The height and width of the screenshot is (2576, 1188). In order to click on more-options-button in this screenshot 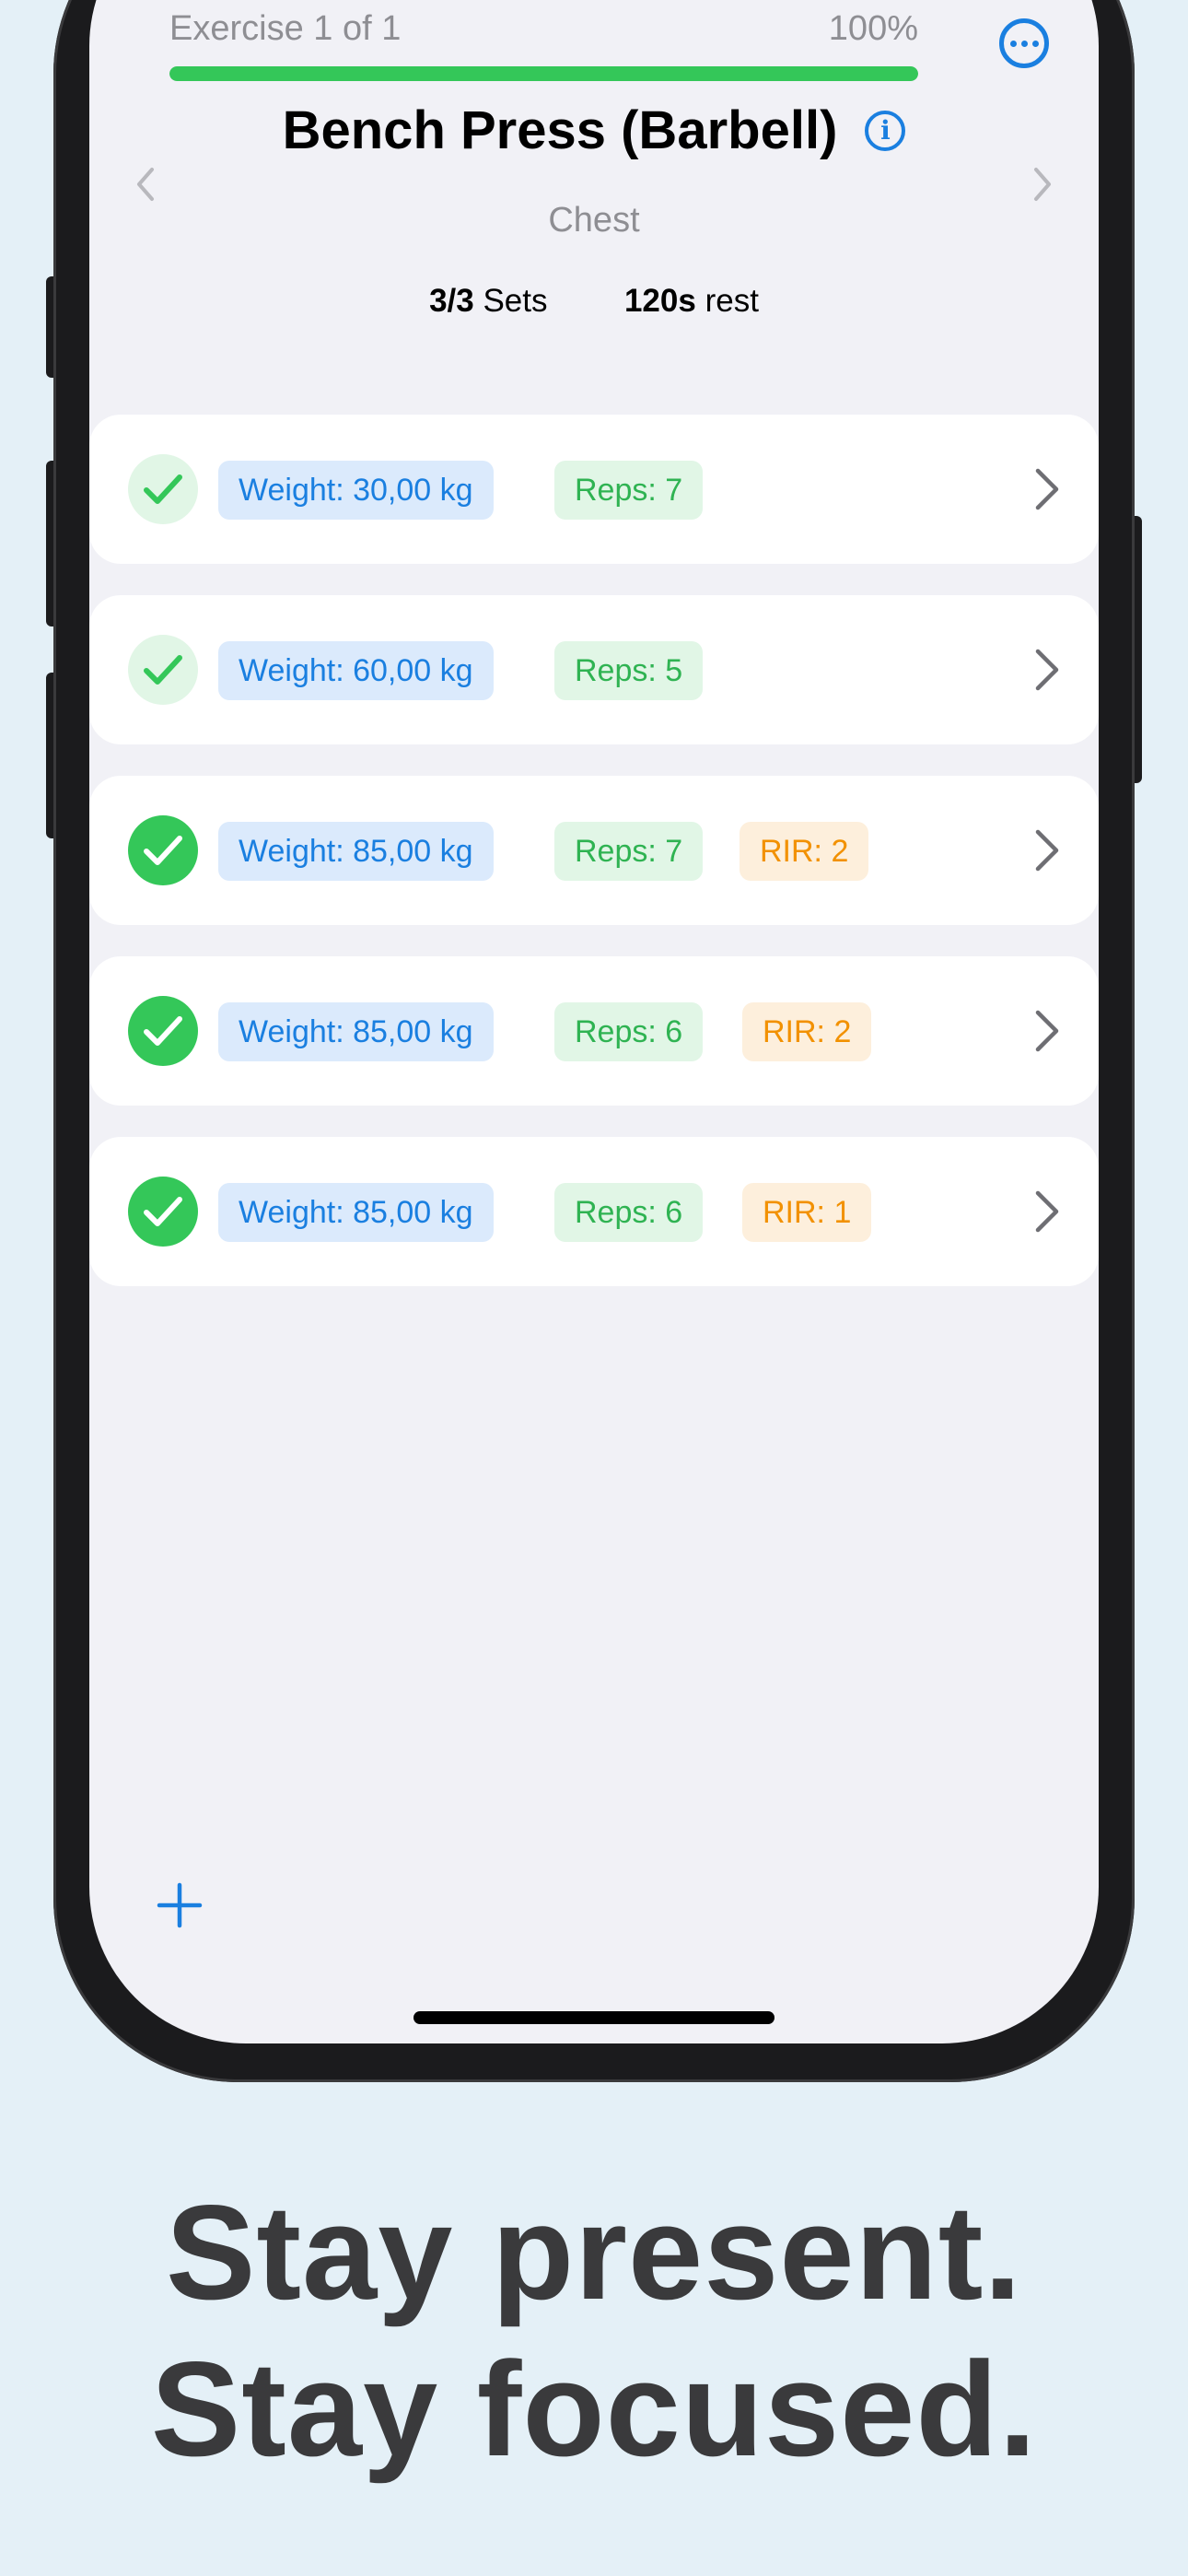, I will do `click(1024, 43)`.